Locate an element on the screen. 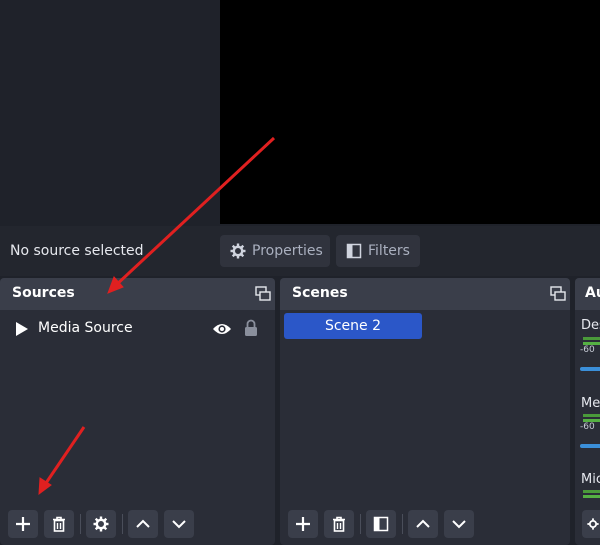 Image resolution: width=600 pixels, height=545 pixels. sources-title-bar: Sources is located at coordinates (137, 294).